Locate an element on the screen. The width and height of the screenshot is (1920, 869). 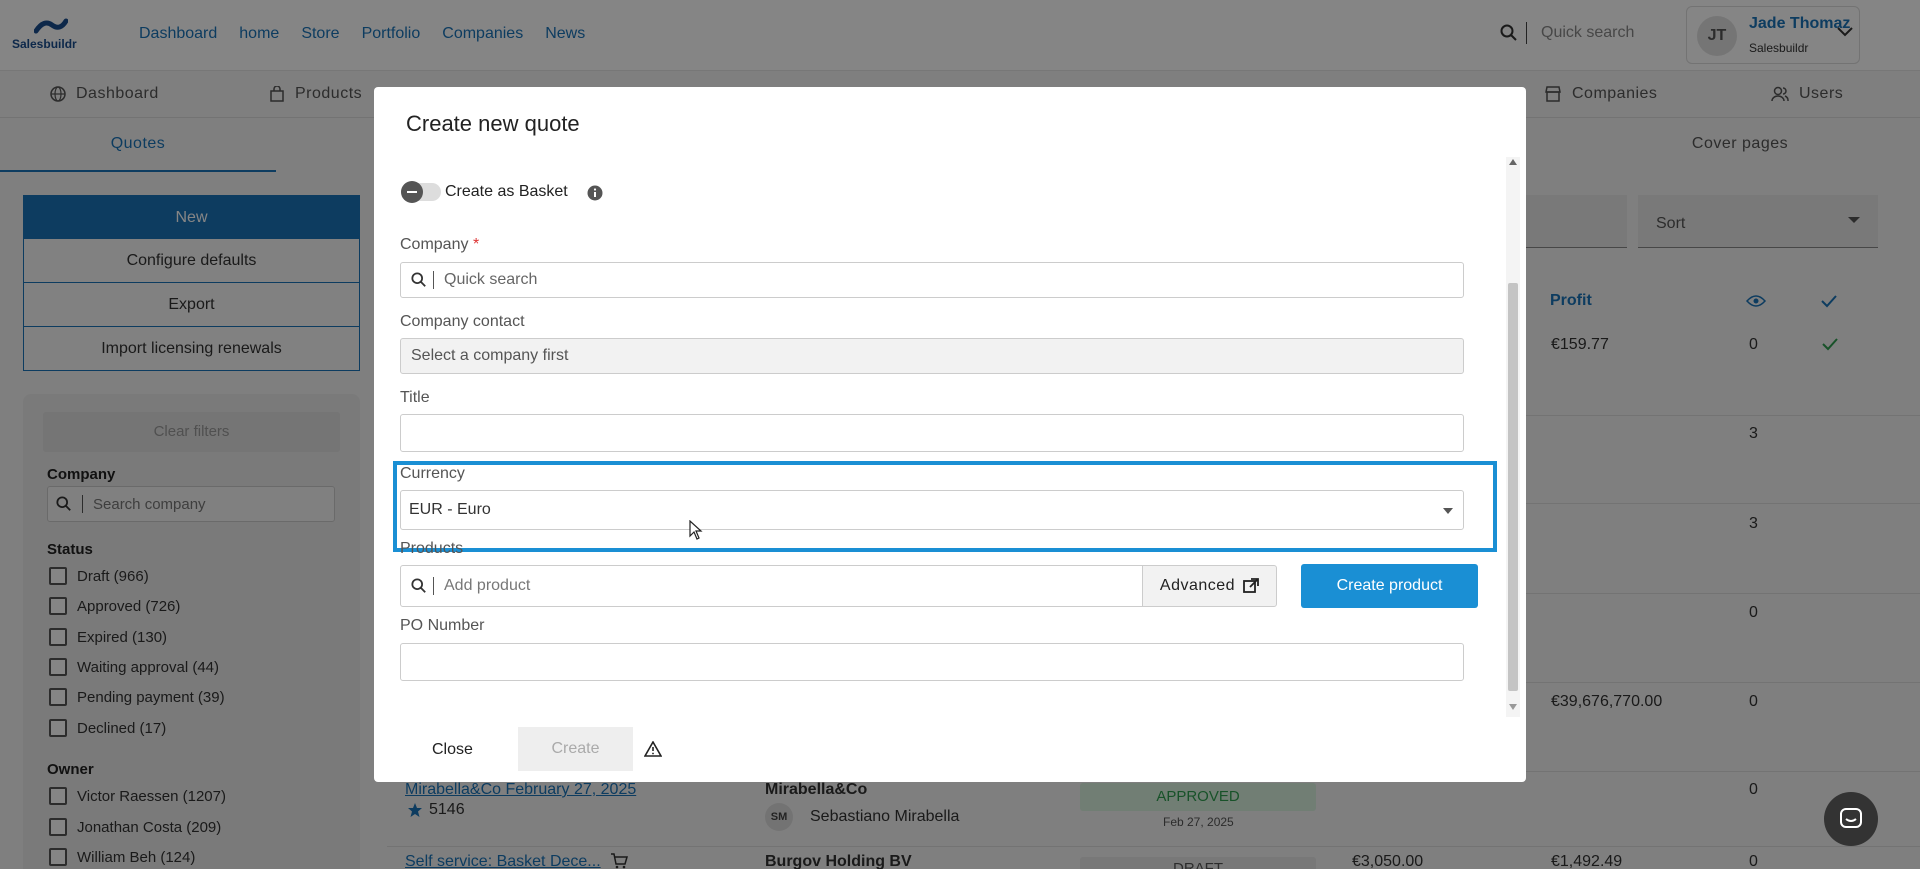
modal-scrollbar-thumb is located at coordinates (1513, 487).